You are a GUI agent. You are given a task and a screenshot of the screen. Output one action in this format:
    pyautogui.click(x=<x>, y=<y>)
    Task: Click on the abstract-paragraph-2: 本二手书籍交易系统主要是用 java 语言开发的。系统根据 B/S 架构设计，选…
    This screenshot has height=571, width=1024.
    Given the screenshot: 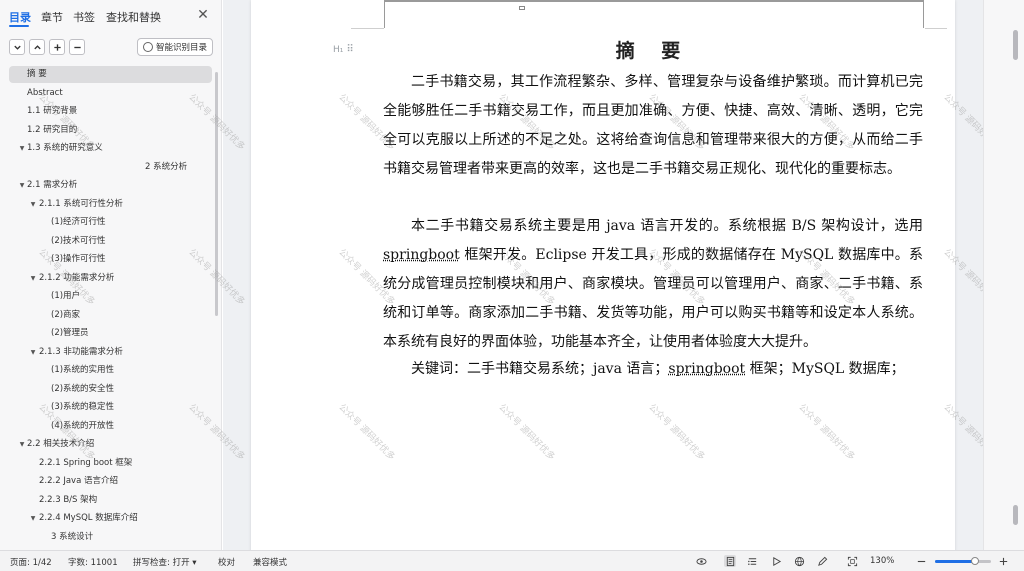 What is the action you would take?
    pyautogui.click(x=653, y=284)
    